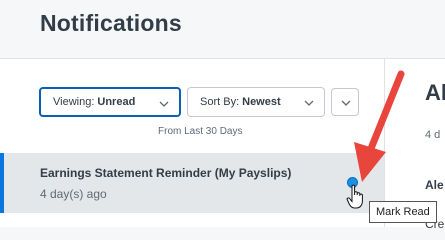  I want to click on sort-by-label: Sort By:, so click(220, 102).